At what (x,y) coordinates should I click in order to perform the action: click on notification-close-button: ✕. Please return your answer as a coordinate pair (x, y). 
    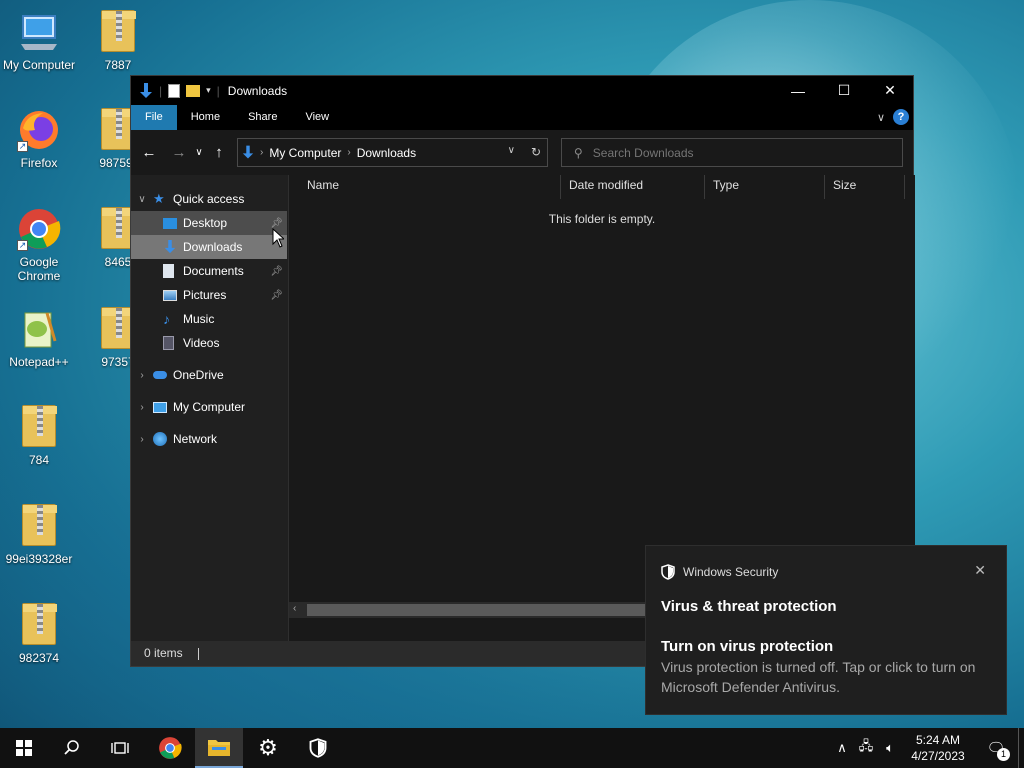
    Looking at the image, I should click on (980, 570).